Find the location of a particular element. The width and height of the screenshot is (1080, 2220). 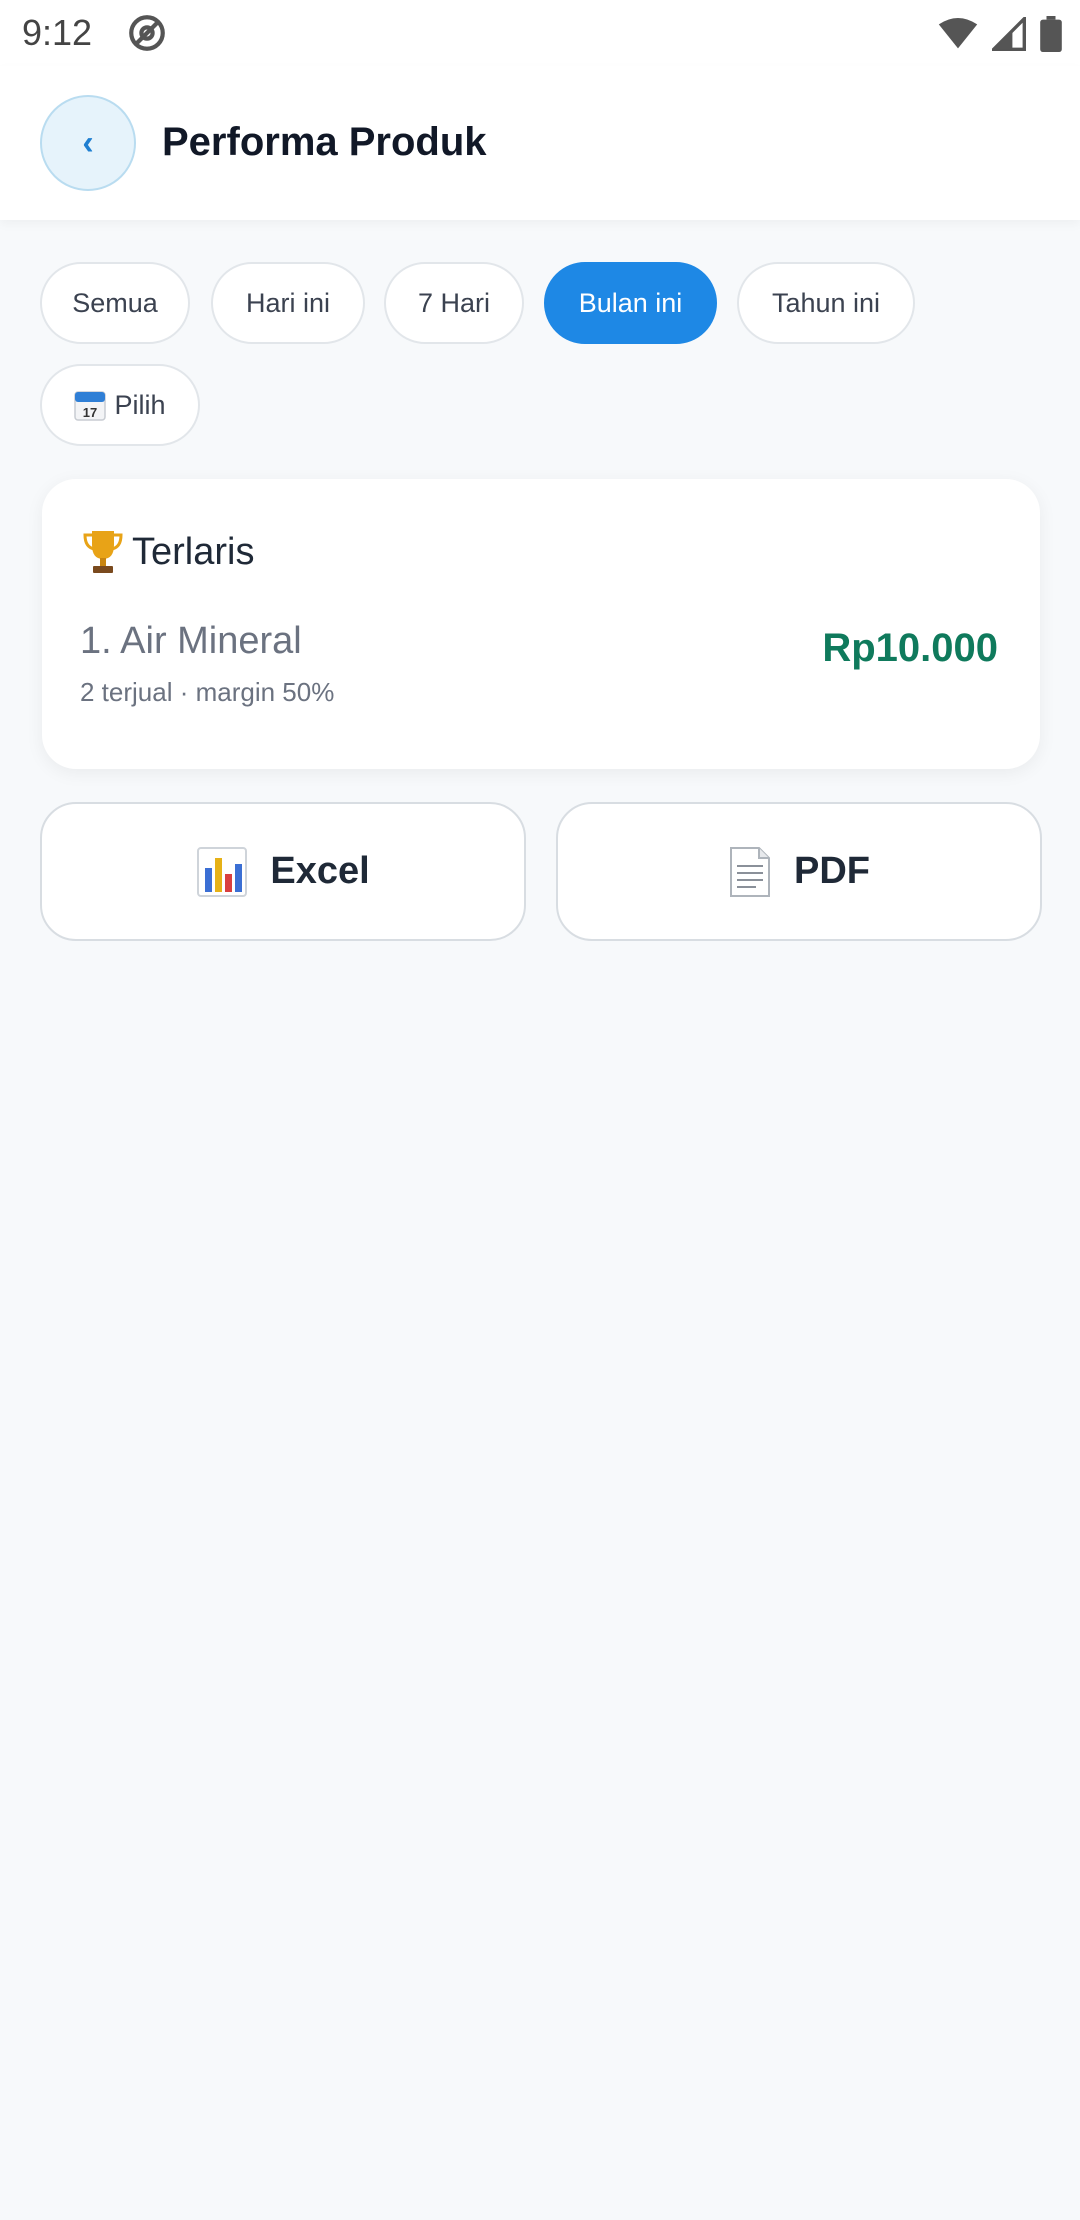

chip-label: Semua is located at coordinates (115, 302).